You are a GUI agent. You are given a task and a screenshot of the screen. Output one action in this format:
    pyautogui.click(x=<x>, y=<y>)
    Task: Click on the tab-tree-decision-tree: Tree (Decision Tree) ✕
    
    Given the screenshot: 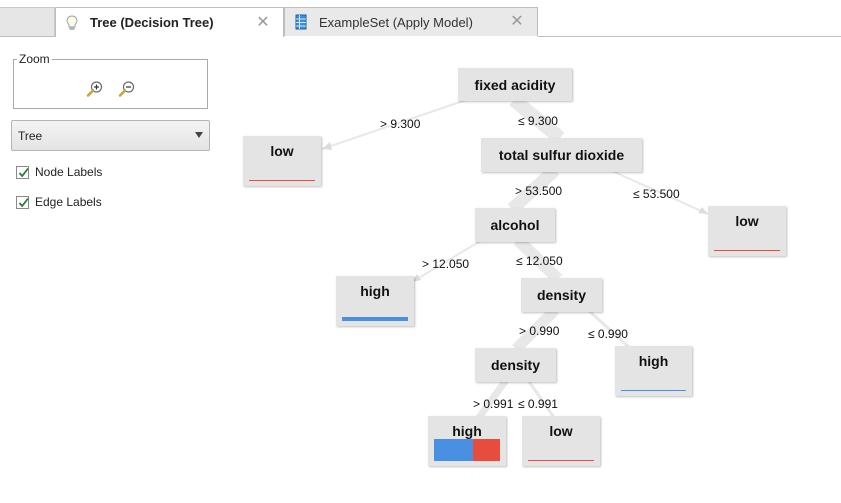 What is the action you would take?
    pyautogui.click(x=169, y=22)
    